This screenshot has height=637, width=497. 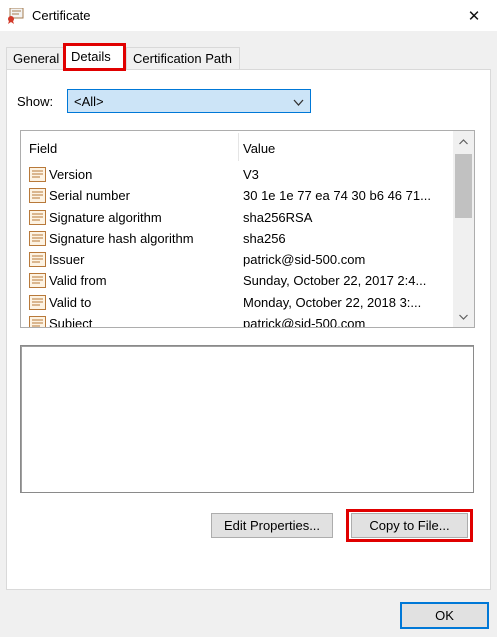 What do you see at coordinates (409, 525) in the screenshot?
I see `copy-to-file-highlight` at bounding box center [409, 525].